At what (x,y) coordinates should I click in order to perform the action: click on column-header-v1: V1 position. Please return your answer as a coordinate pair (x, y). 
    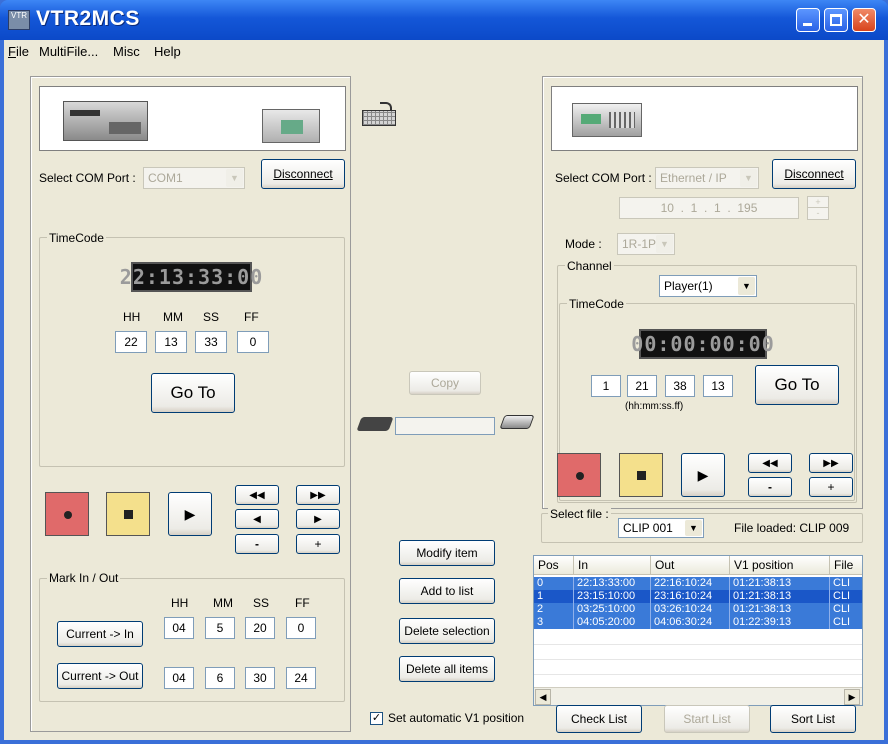
    Looking at the image, I should click on (780, 565).